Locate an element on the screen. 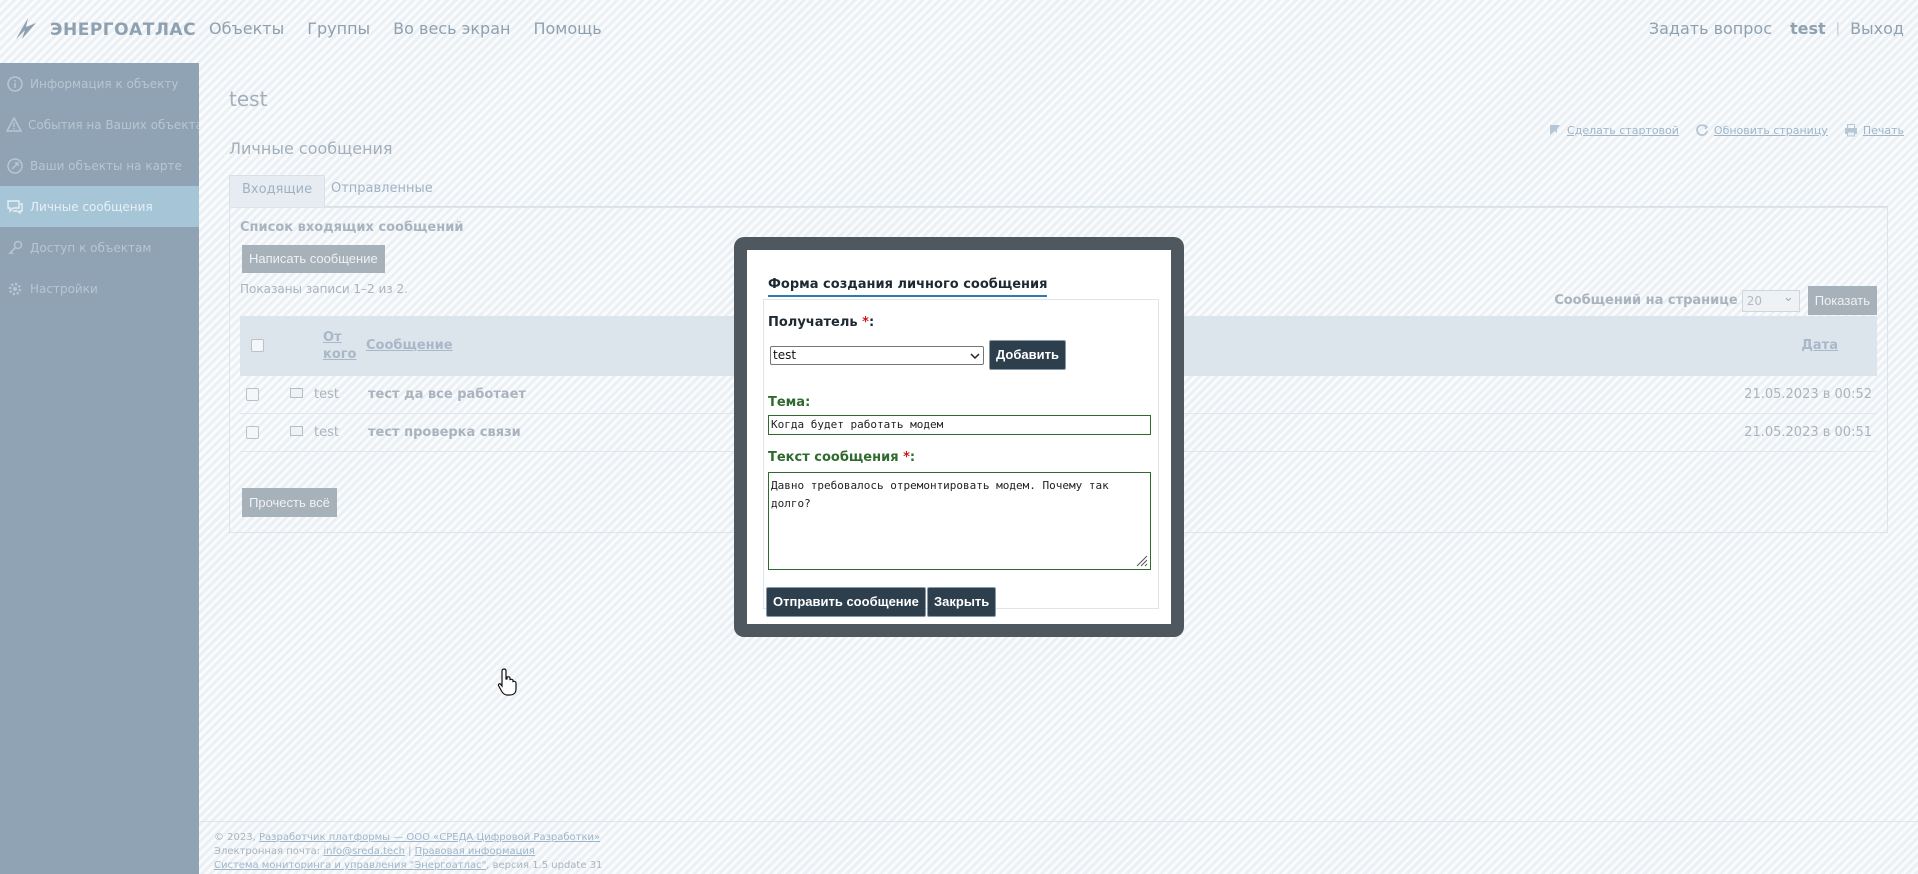 This screenshot has width=1918, height=874. column-message: Сообщение is located at coordinates (409, 345).